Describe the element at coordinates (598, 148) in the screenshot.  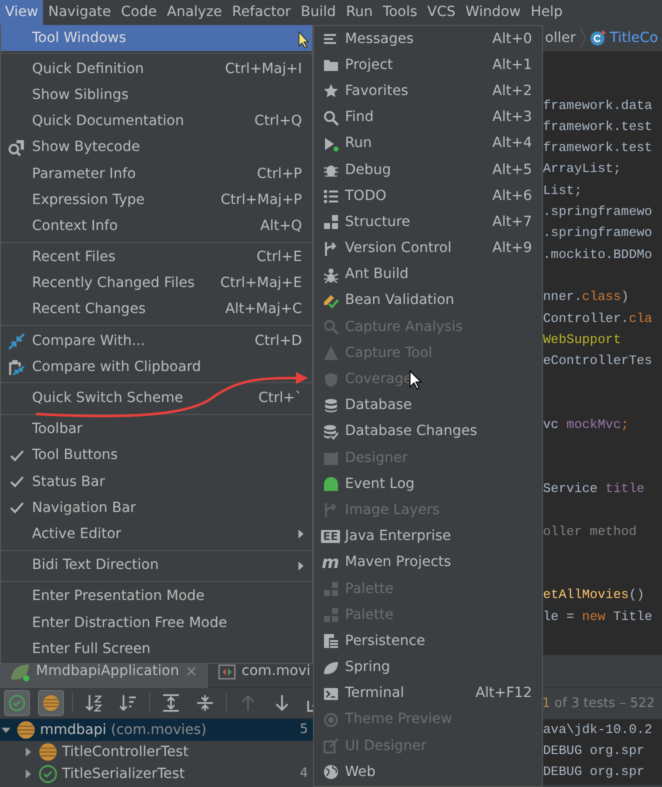
I see `code-line: framework.test` at that location.